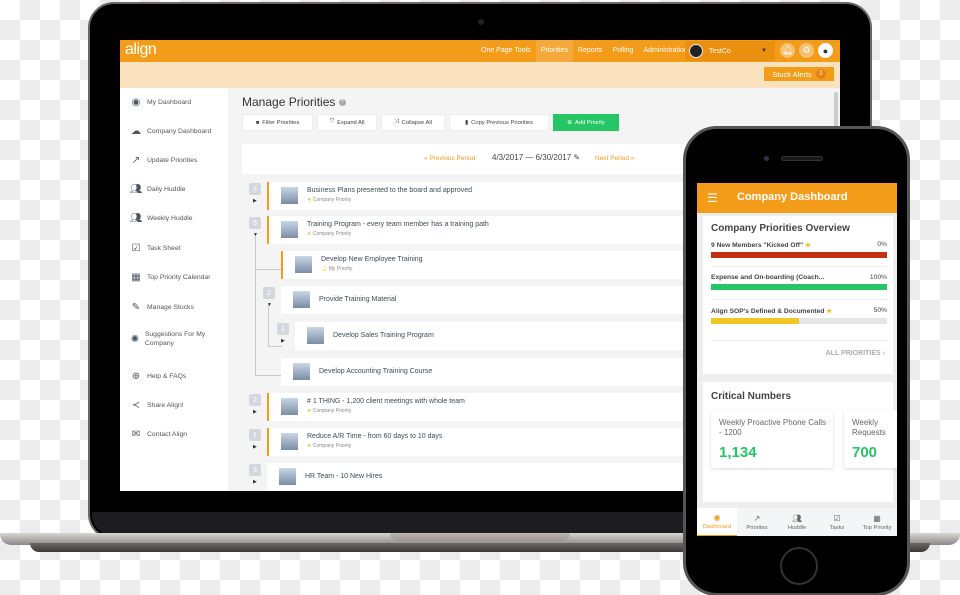 The width and height of the screenshot is (960, 595). I want to click on laptop-camera, so click(481, 22).